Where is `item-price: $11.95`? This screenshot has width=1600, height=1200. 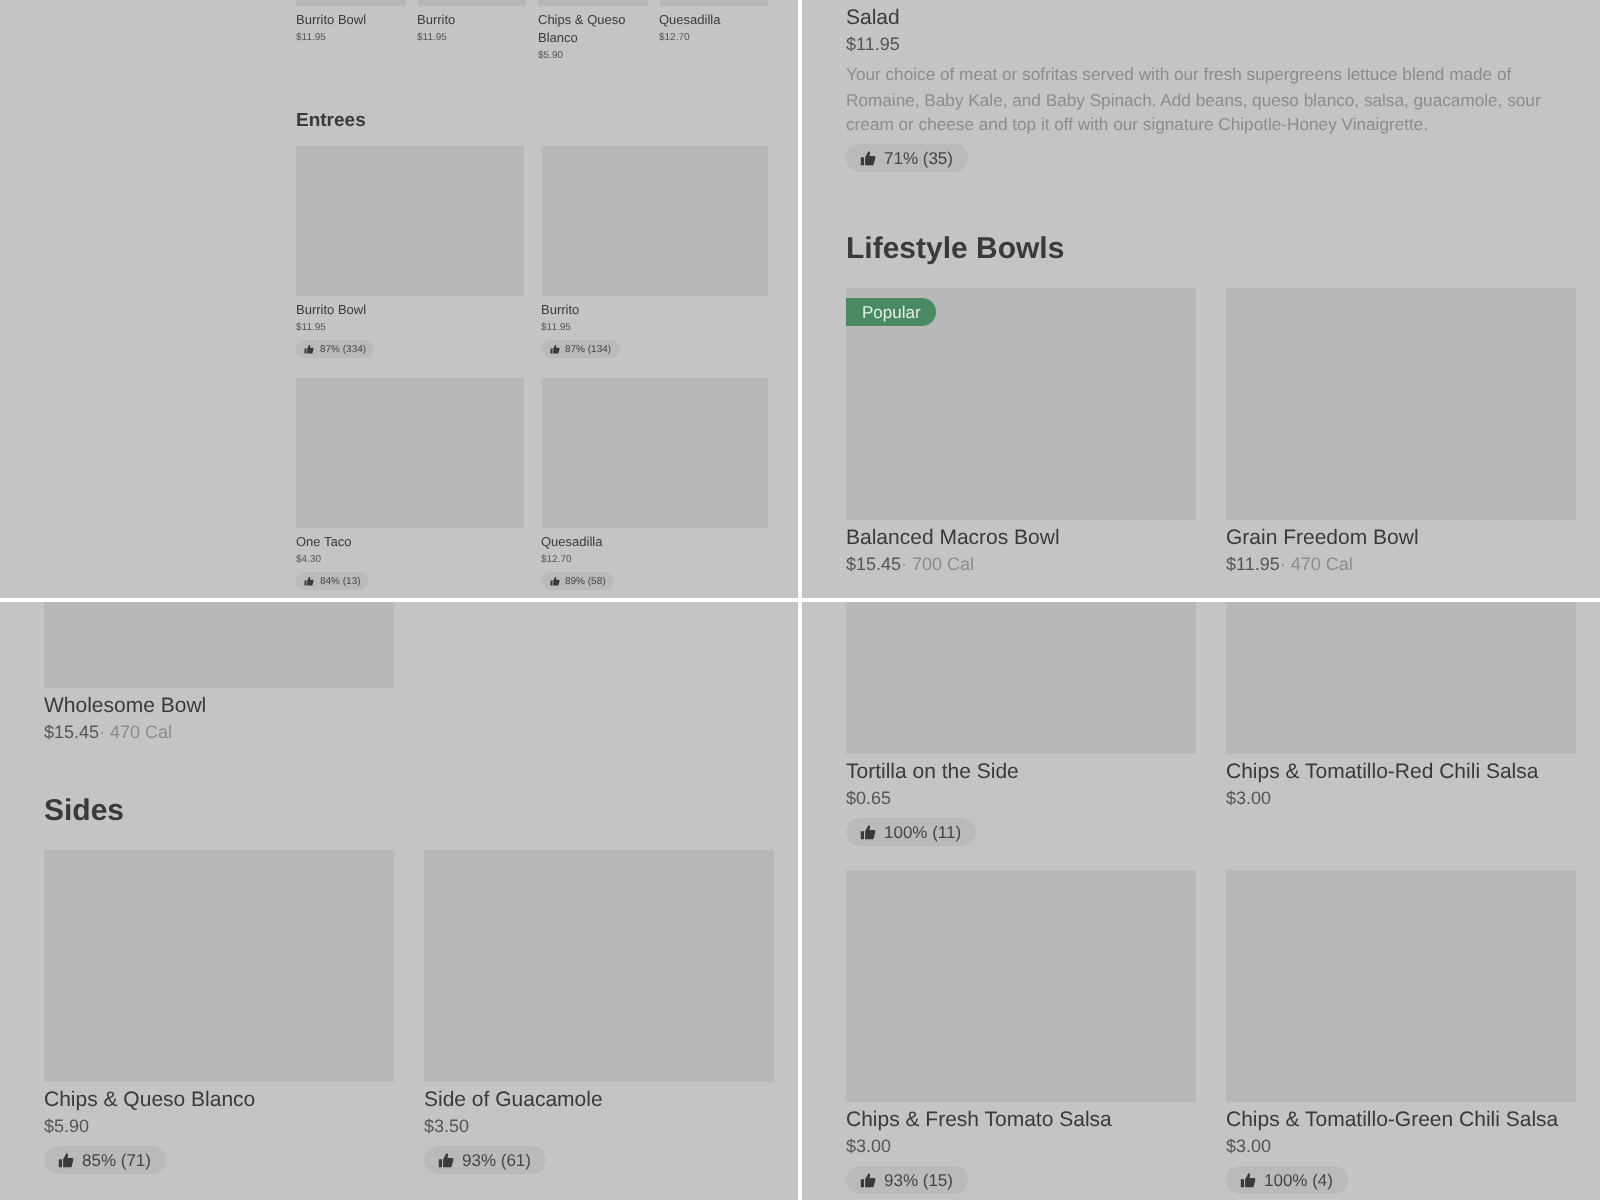
item-price: $11.95 is located at coordinates (873, 45).